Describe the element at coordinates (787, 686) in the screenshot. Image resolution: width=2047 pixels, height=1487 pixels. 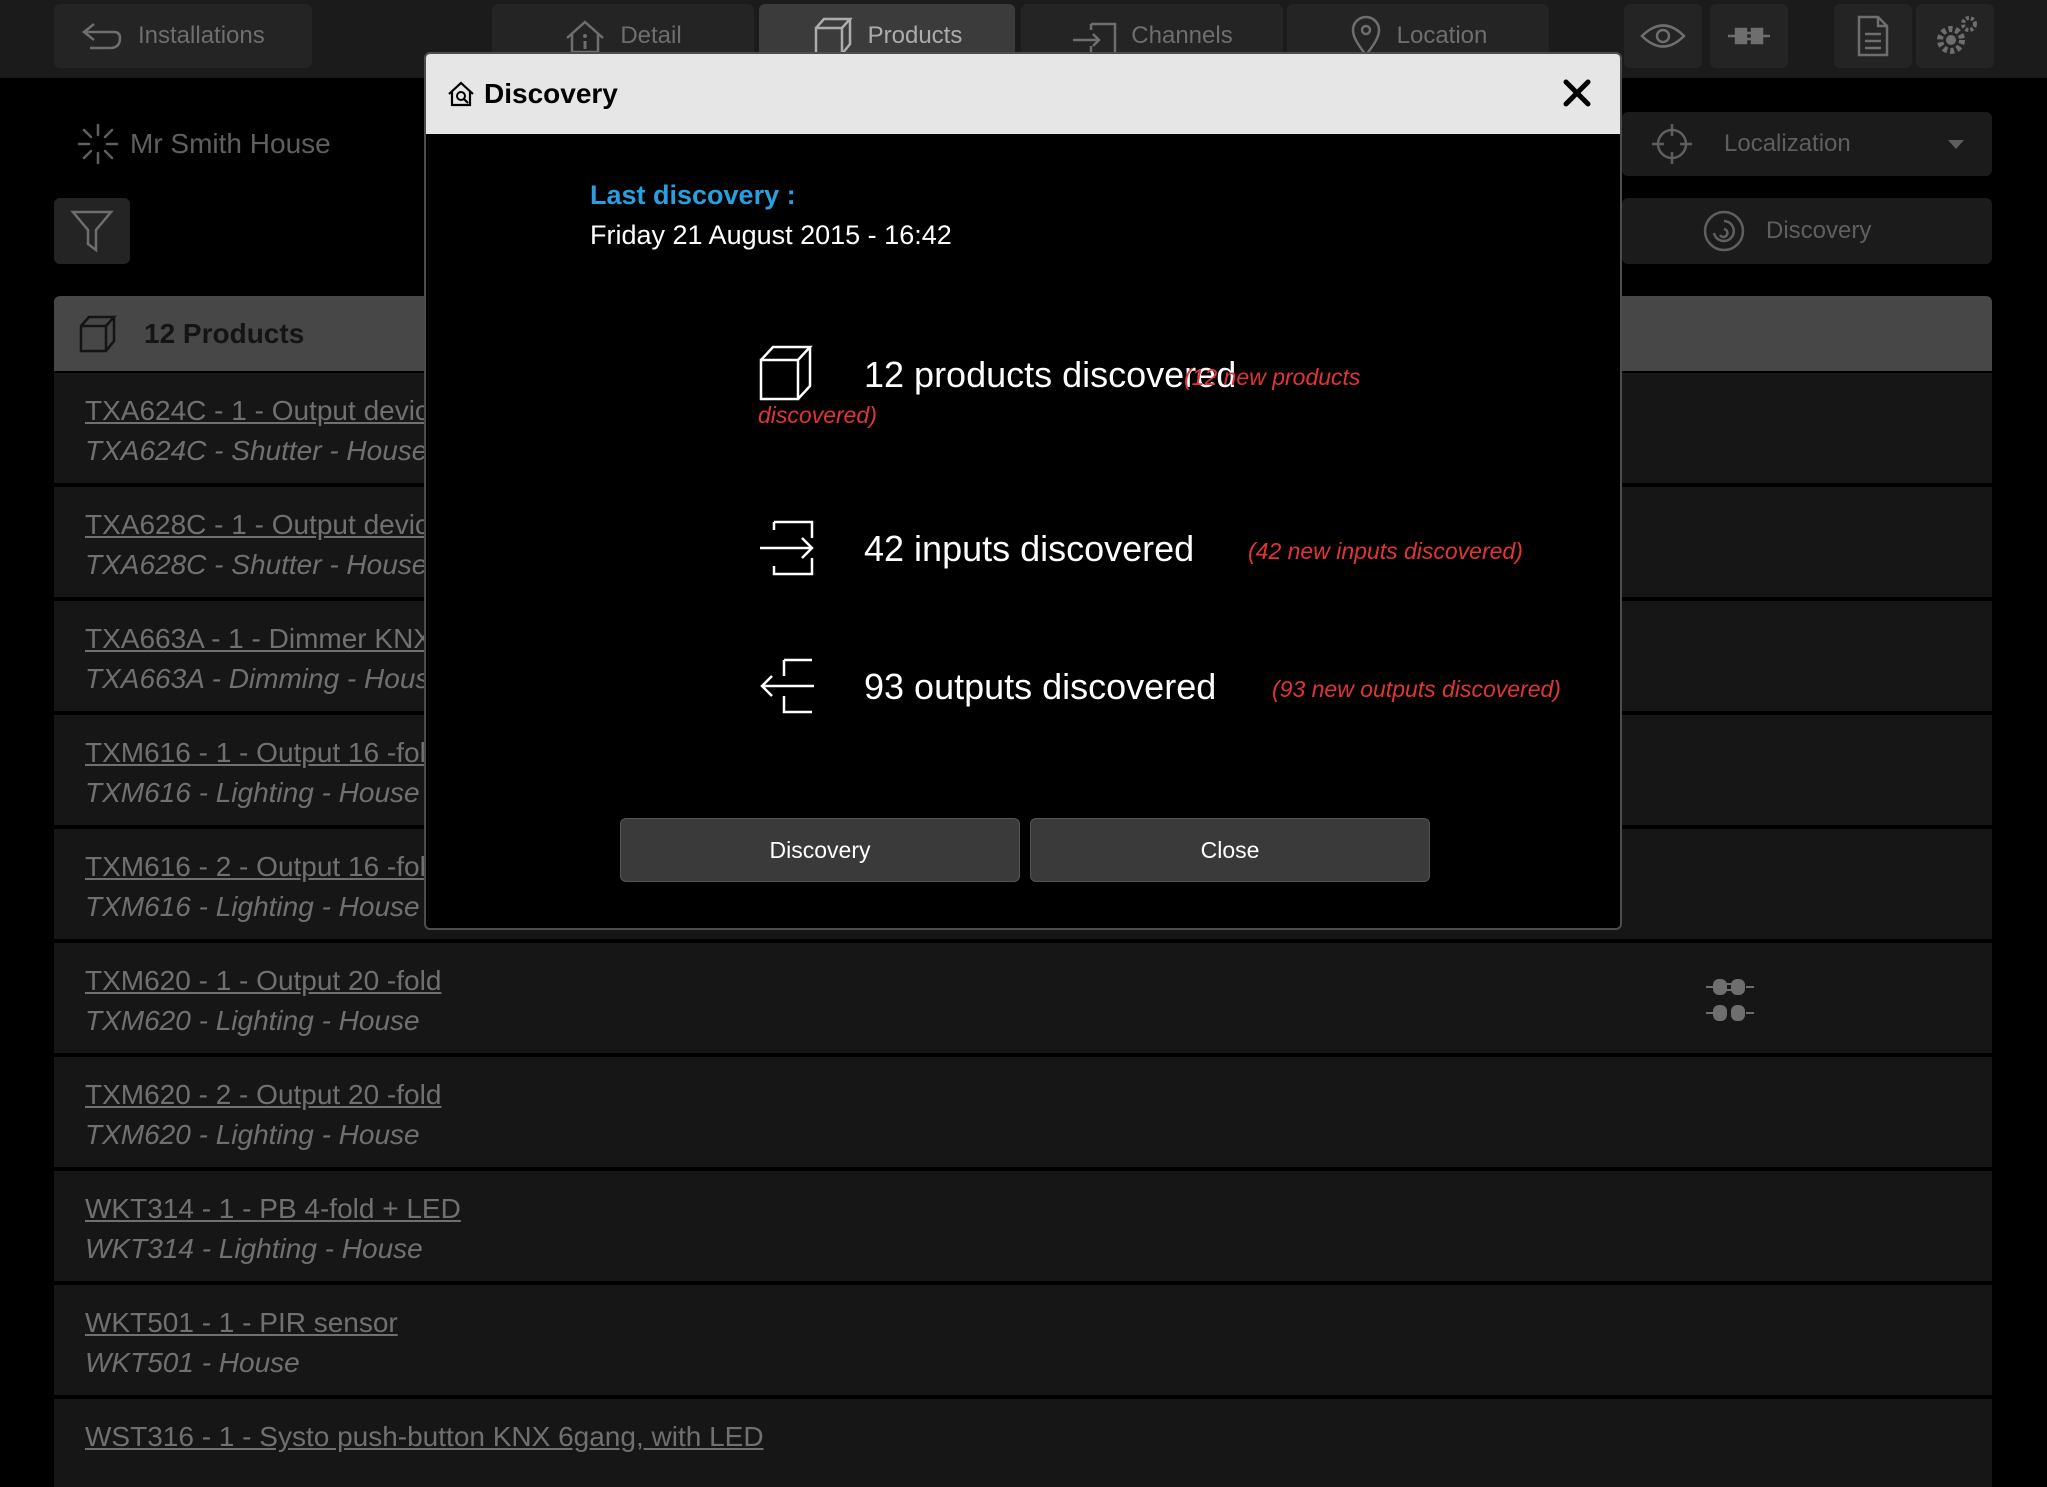
I see `output-arrow-icon` at that location.